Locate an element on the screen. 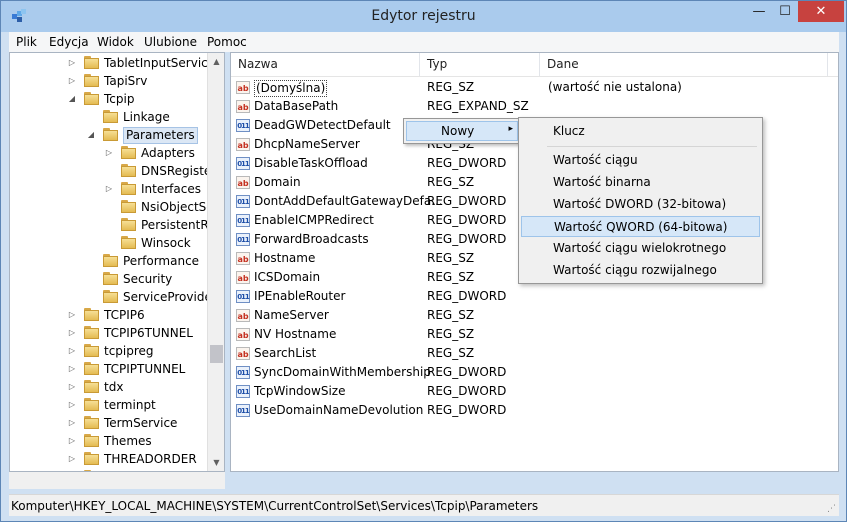 This screenshot has width=847, height=522. tree-item: ▷ TCPIP6TUNNEL is located at coordinates (108, 333).